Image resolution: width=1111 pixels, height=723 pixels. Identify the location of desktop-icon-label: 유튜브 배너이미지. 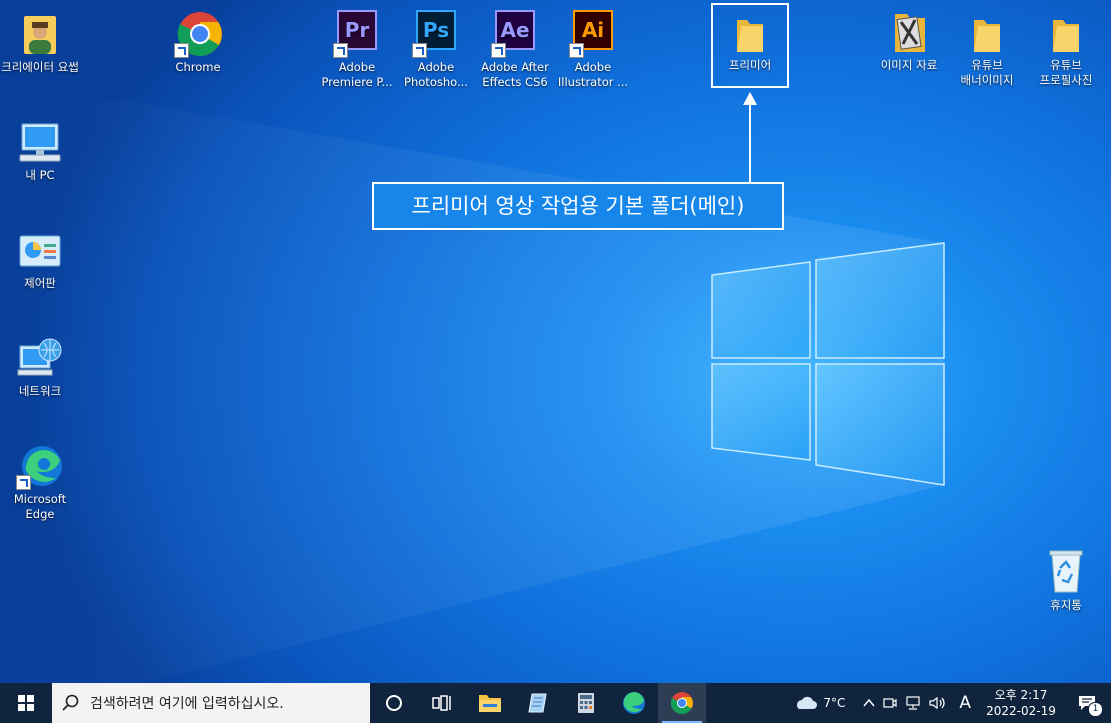
(987, 72).